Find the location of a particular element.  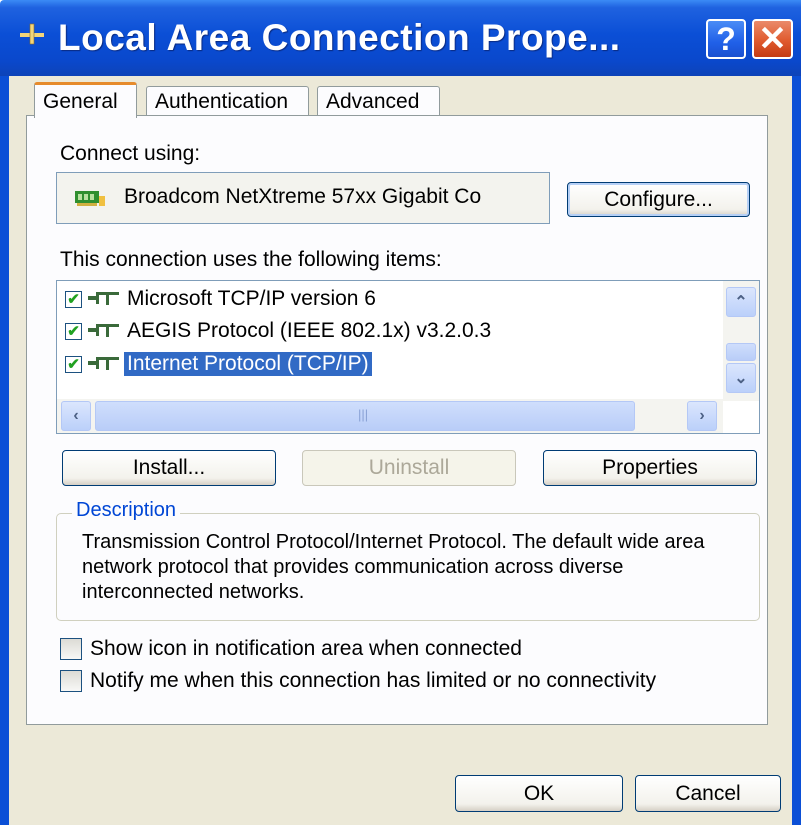

list-item: ✔ Internet Protocol (TCP/IP) is located at coordinates (218, 364).